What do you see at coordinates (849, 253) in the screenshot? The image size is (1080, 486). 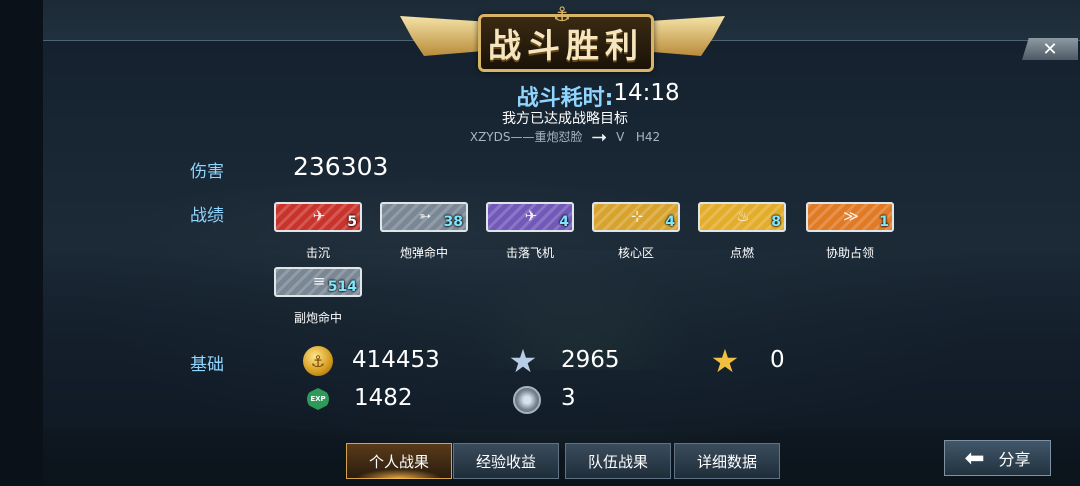 I see `badge-caption: 协助占领` at bounding box center [849, 253].